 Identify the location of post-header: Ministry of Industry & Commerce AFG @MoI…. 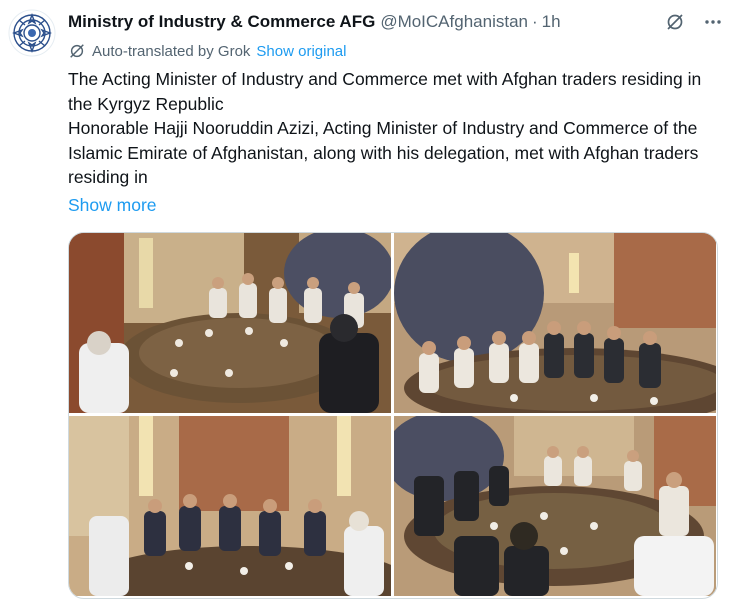
(396, 22).